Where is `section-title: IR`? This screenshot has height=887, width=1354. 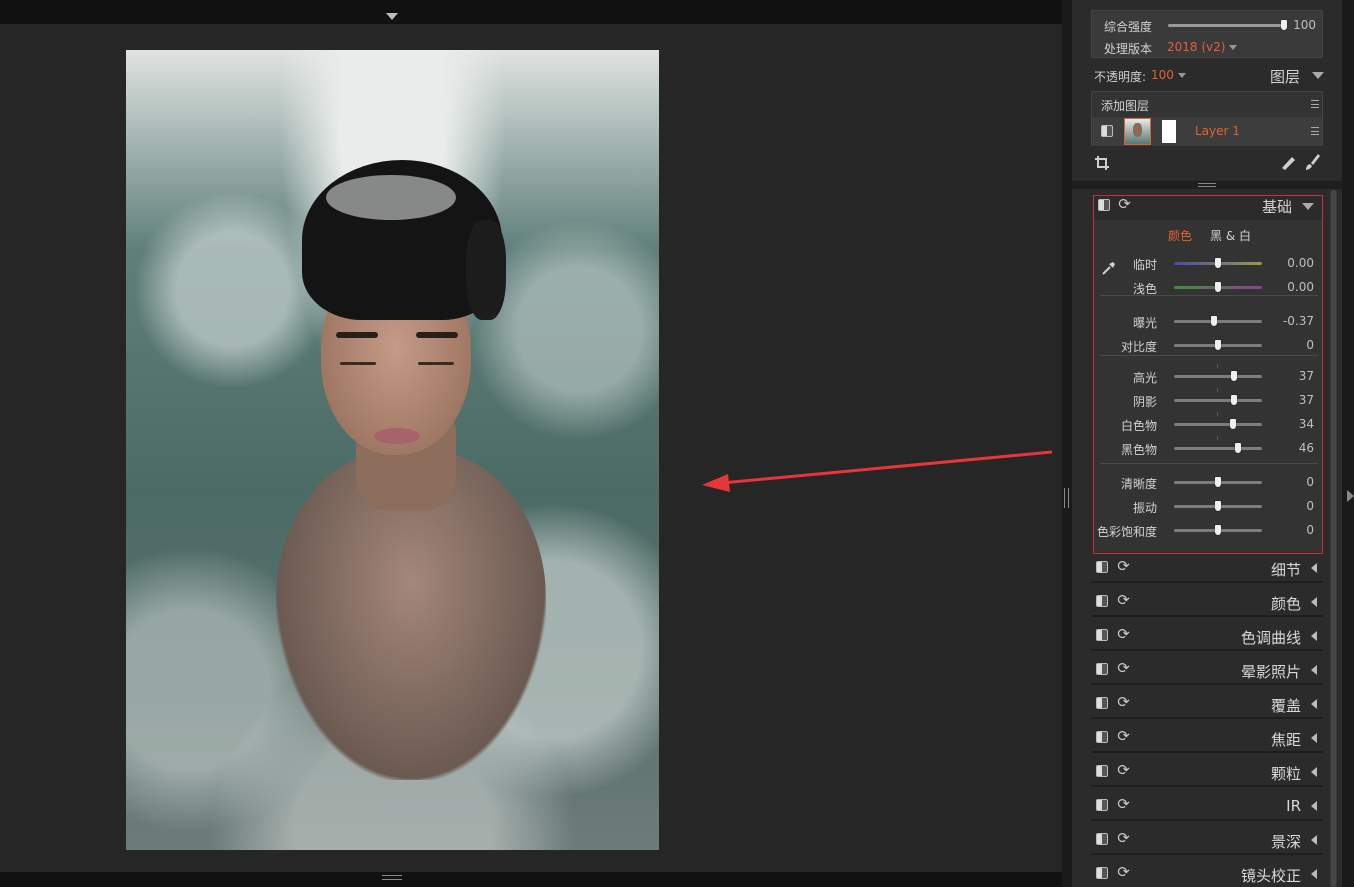 section-title: IR is located at coordinates (1293, 806).